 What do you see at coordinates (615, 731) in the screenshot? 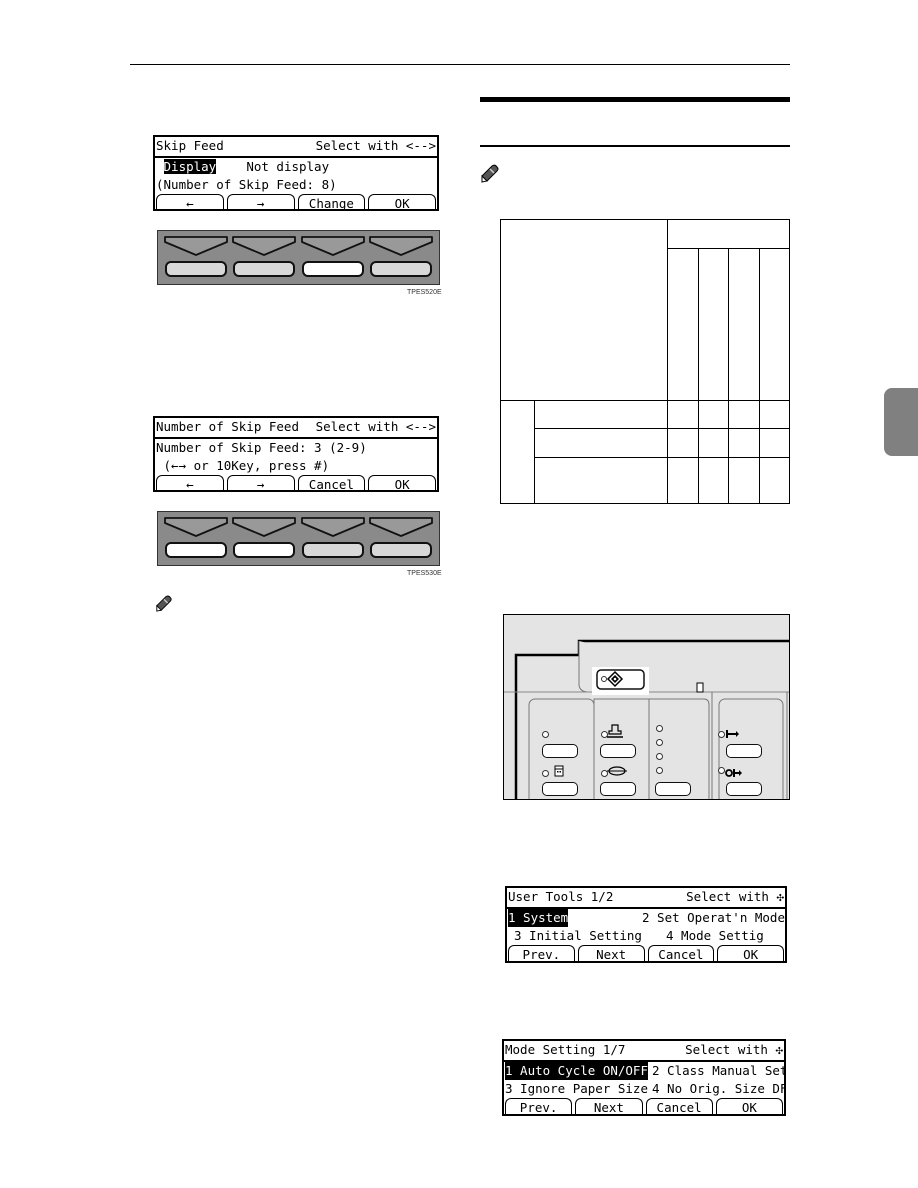
I see `stamp-icon` at bounding box center [615, 731].